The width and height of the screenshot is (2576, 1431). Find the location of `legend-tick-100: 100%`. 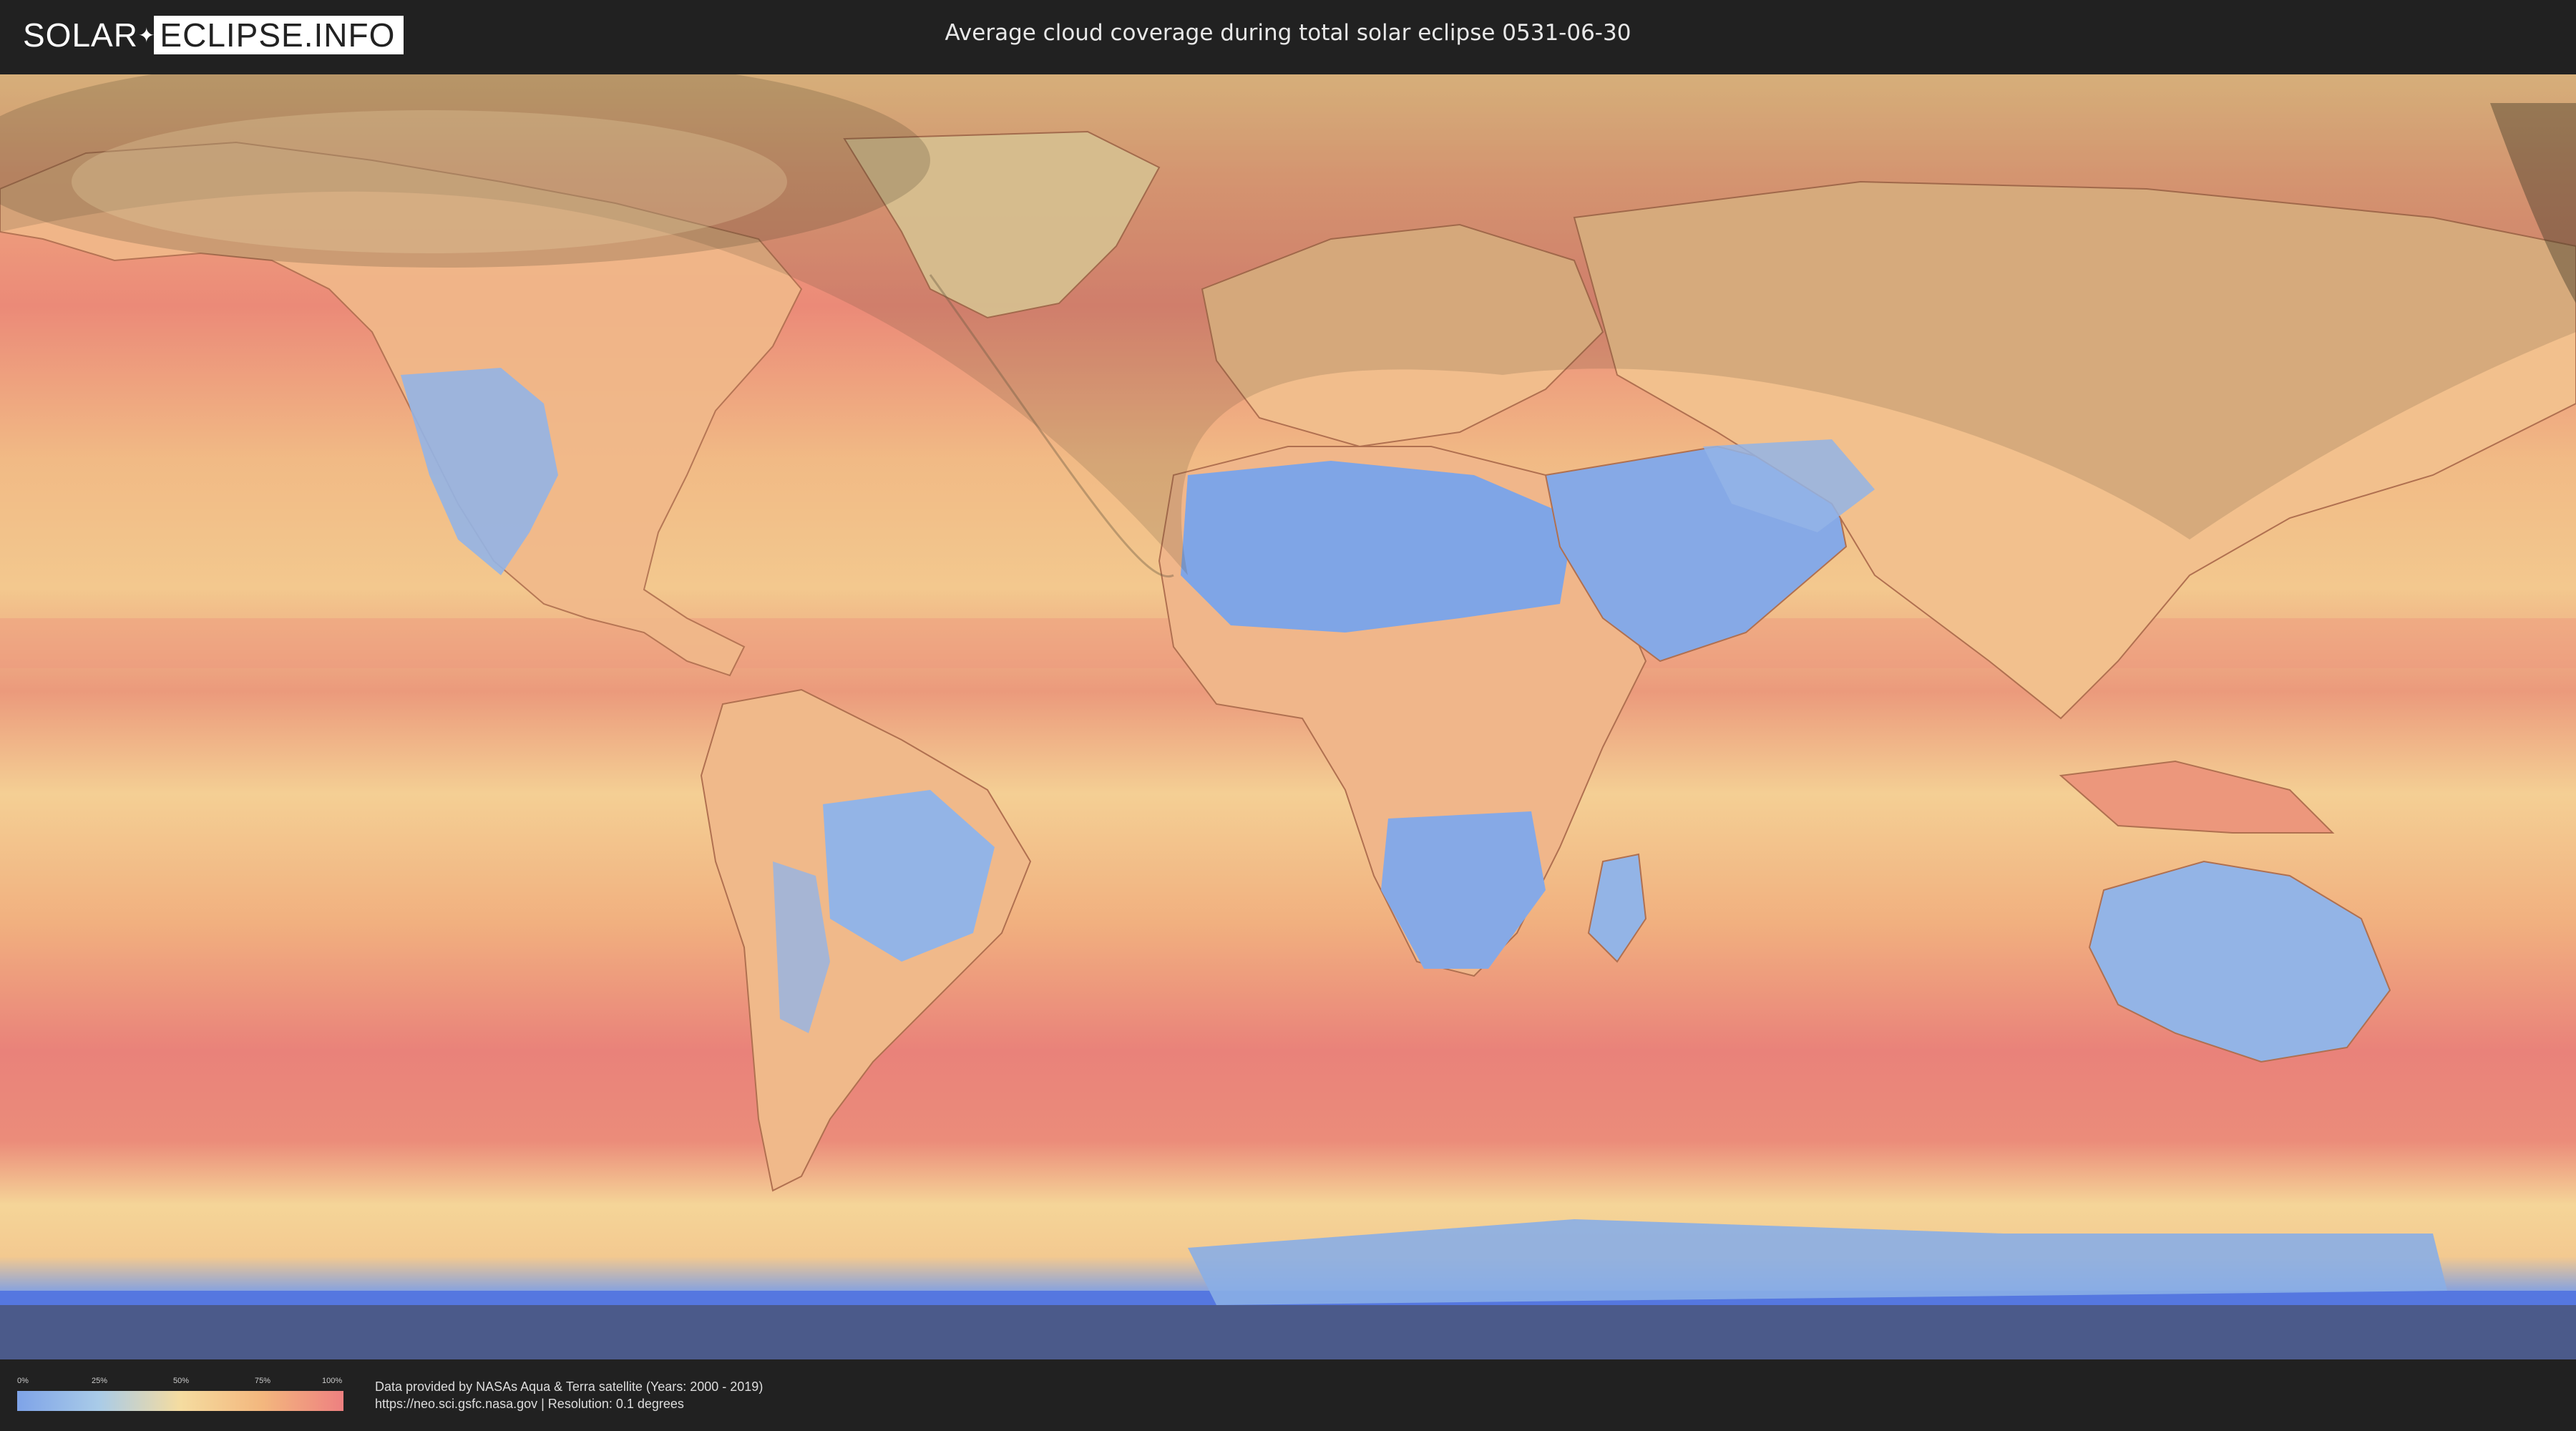

legend-tick-100: 100% is located at coordinates (332, 1381).